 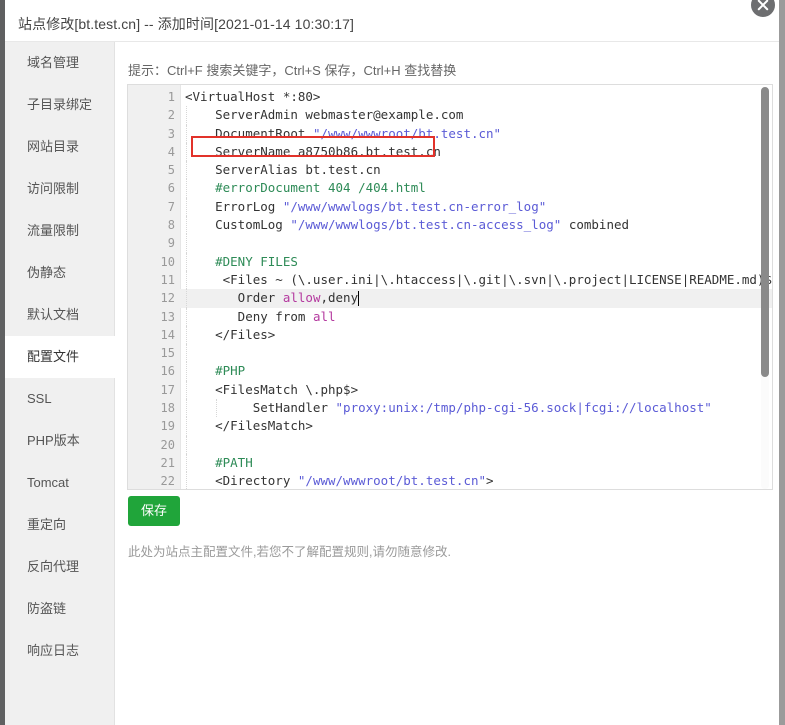 I want to click on code-token: "/www/wwwlogs/bt.test.cn-error_log", so click(x=414, y=206).